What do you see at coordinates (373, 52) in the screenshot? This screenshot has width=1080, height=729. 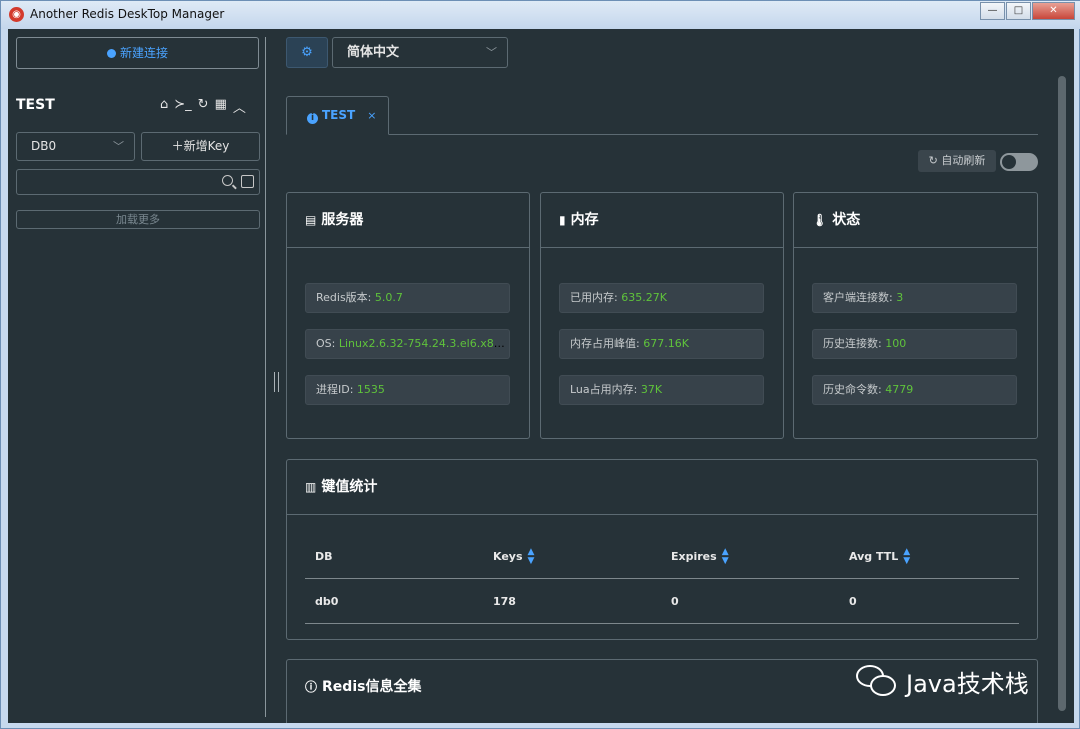 I see `language-value: 简体中文` at bounding box center [373, 52].